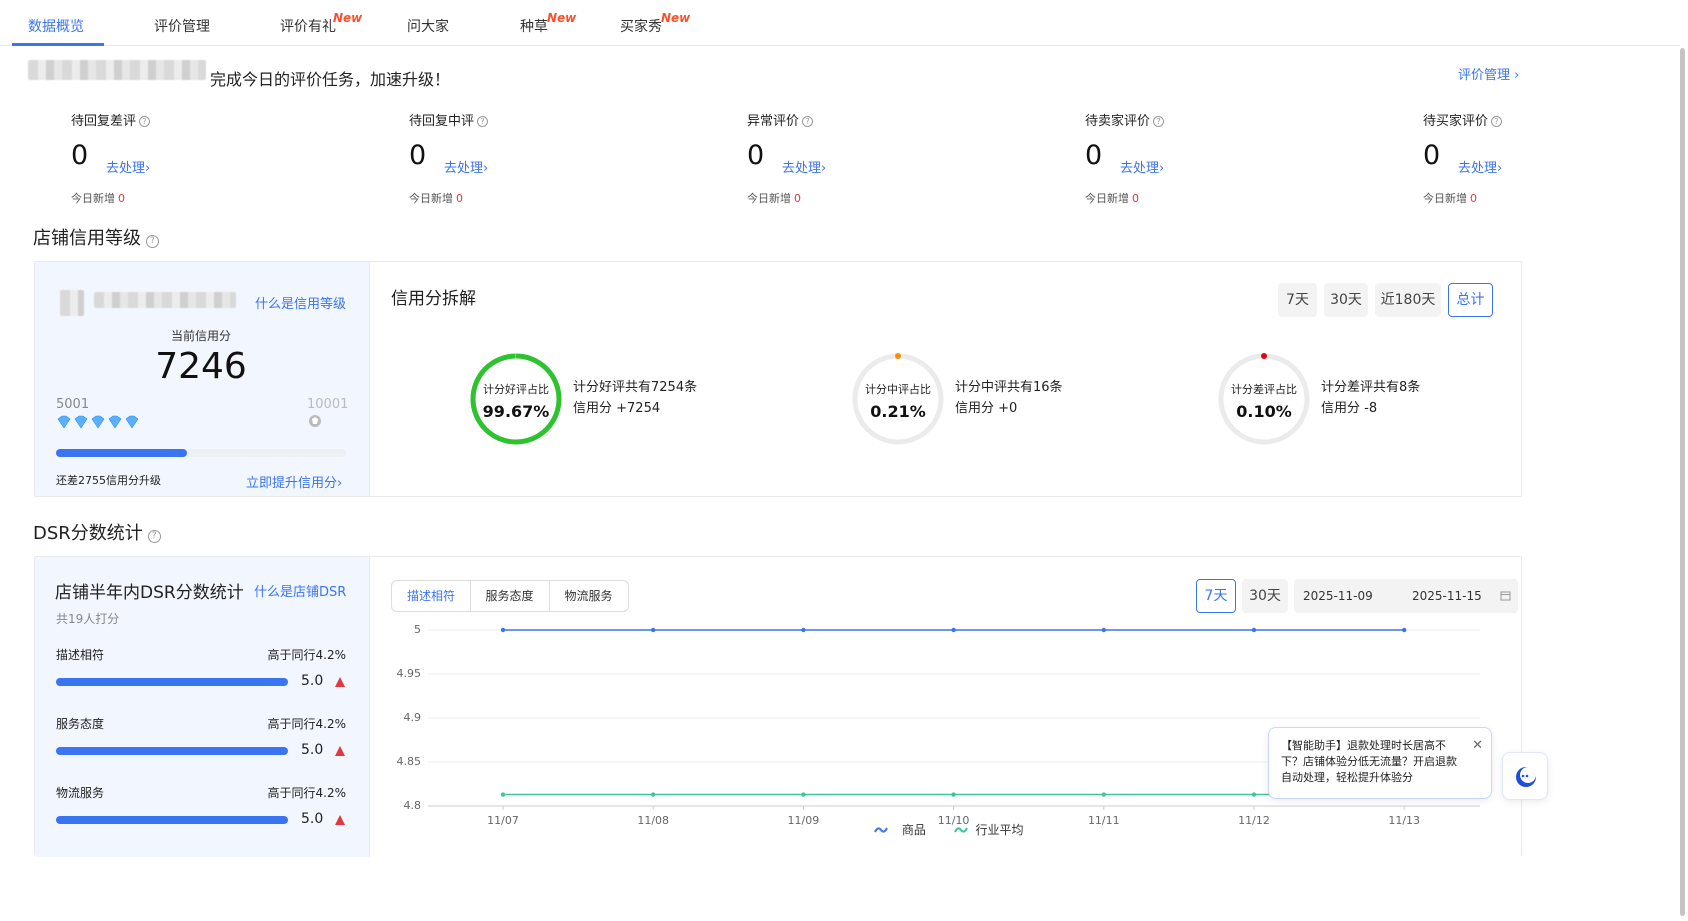 The width and height of the screenshot is (1688, 921). Describe the element at coordinates (1346, 300) in the screenshot. I see `period-30d-button: 30天` at that location.